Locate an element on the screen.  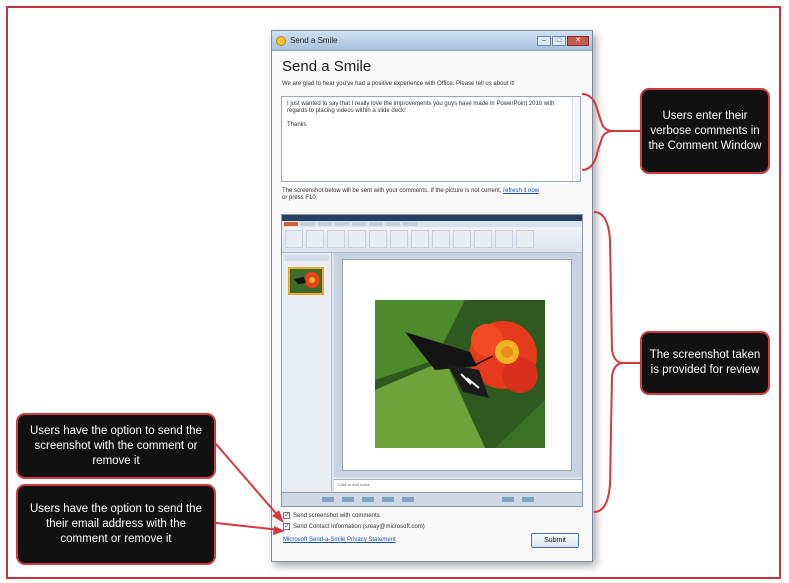
privacy-link: Microsoft Send-a-Smile Privacy Statement is located at coordinates (339, 540).